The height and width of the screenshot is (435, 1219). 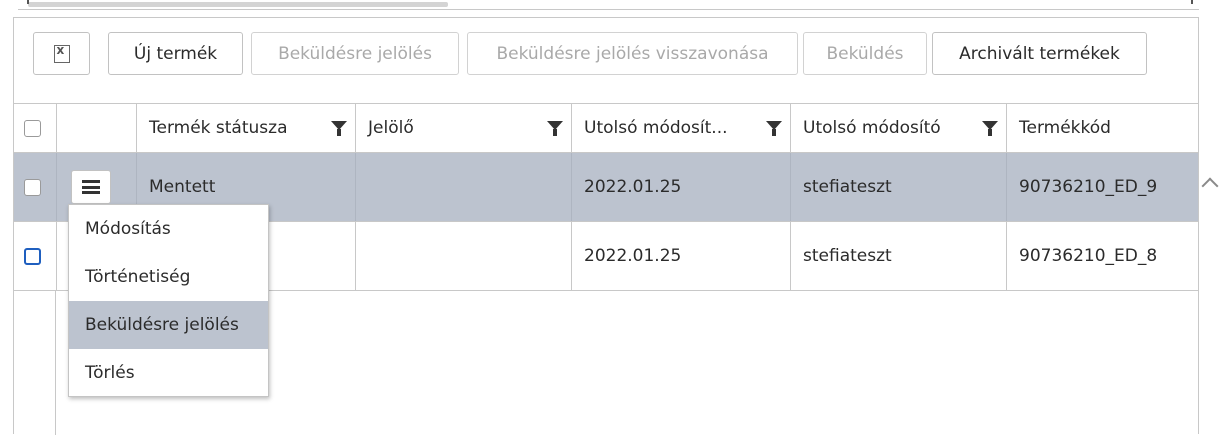 What do you see at coordinates (1102, 256) in the screenshot?
I see `cell-product-code: 90736210_ED_8` at bounding box center [1102, 256].